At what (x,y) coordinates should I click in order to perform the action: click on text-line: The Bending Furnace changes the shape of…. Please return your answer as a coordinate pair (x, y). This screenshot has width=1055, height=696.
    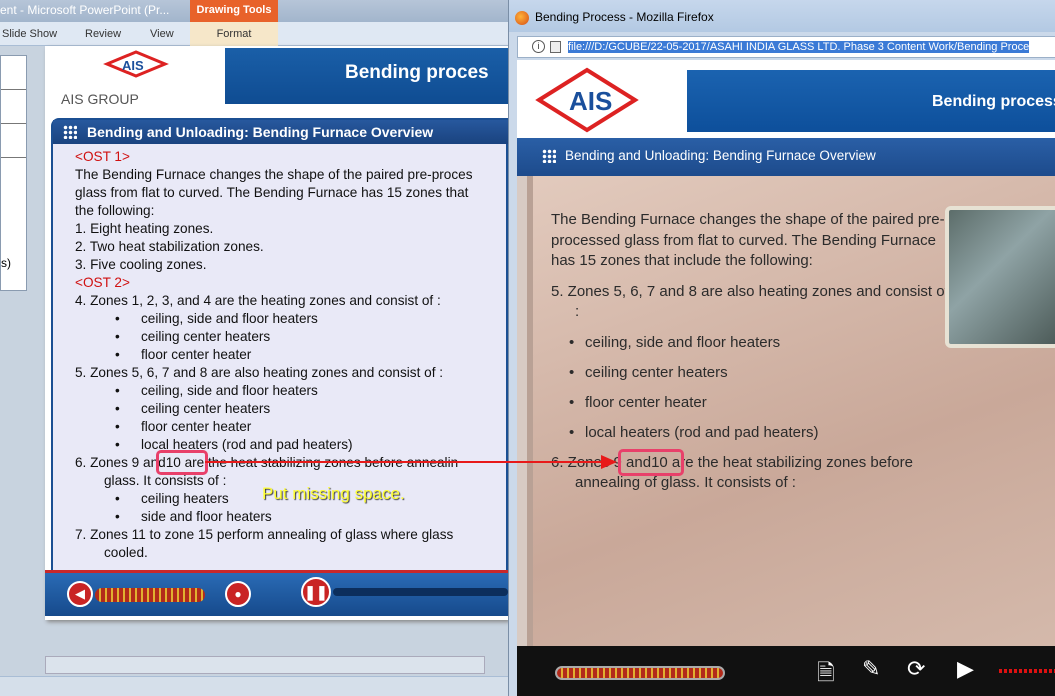
    Looking at the image, I should click on (274, 174).